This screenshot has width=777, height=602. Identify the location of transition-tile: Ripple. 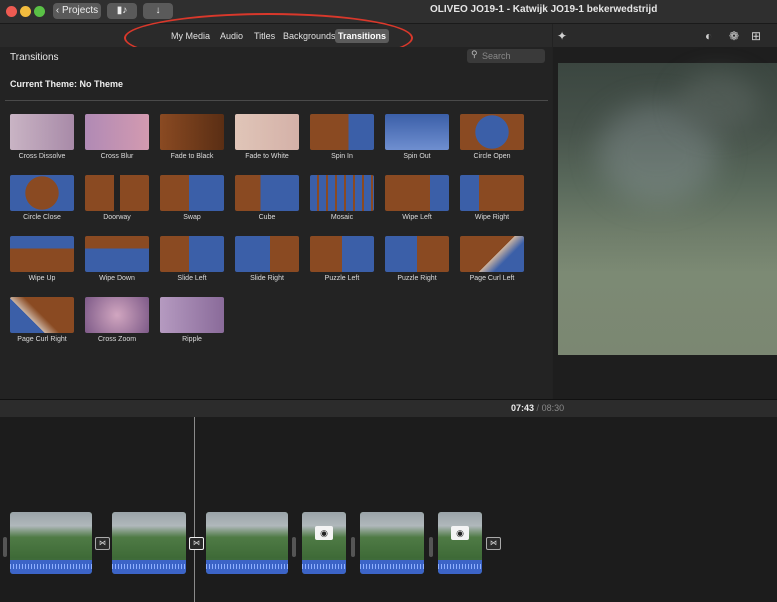
(192, 320).